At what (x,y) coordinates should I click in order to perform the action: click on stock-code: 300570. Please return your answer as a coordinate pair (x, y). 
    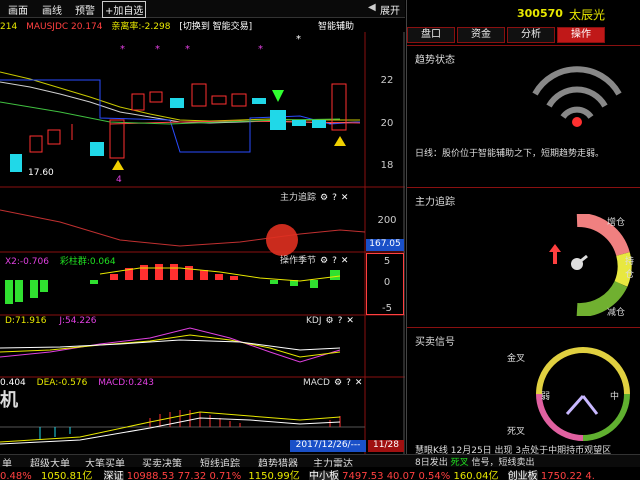
    Looking at the image, I should click on (540, 13).